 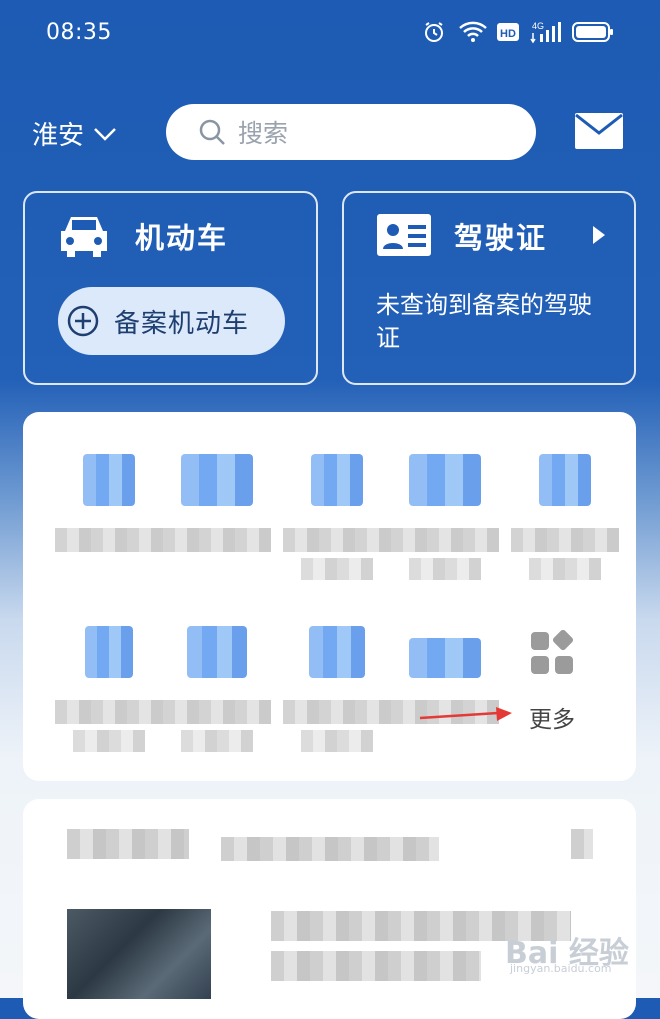 What do you see at coordinates (58, 136) in the screenshot?
I see `city-label: 淮安` at bounding box center [58, 136].